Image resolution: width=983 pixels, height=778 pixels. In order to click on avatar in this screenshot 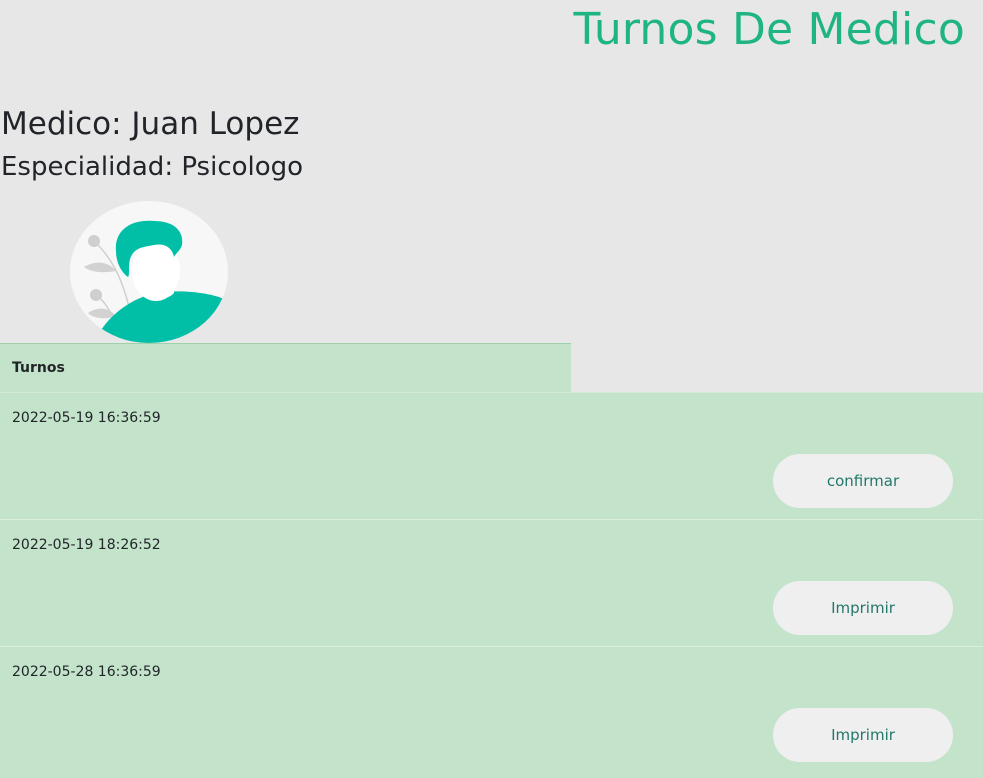, I will do `click(149, 272)`.